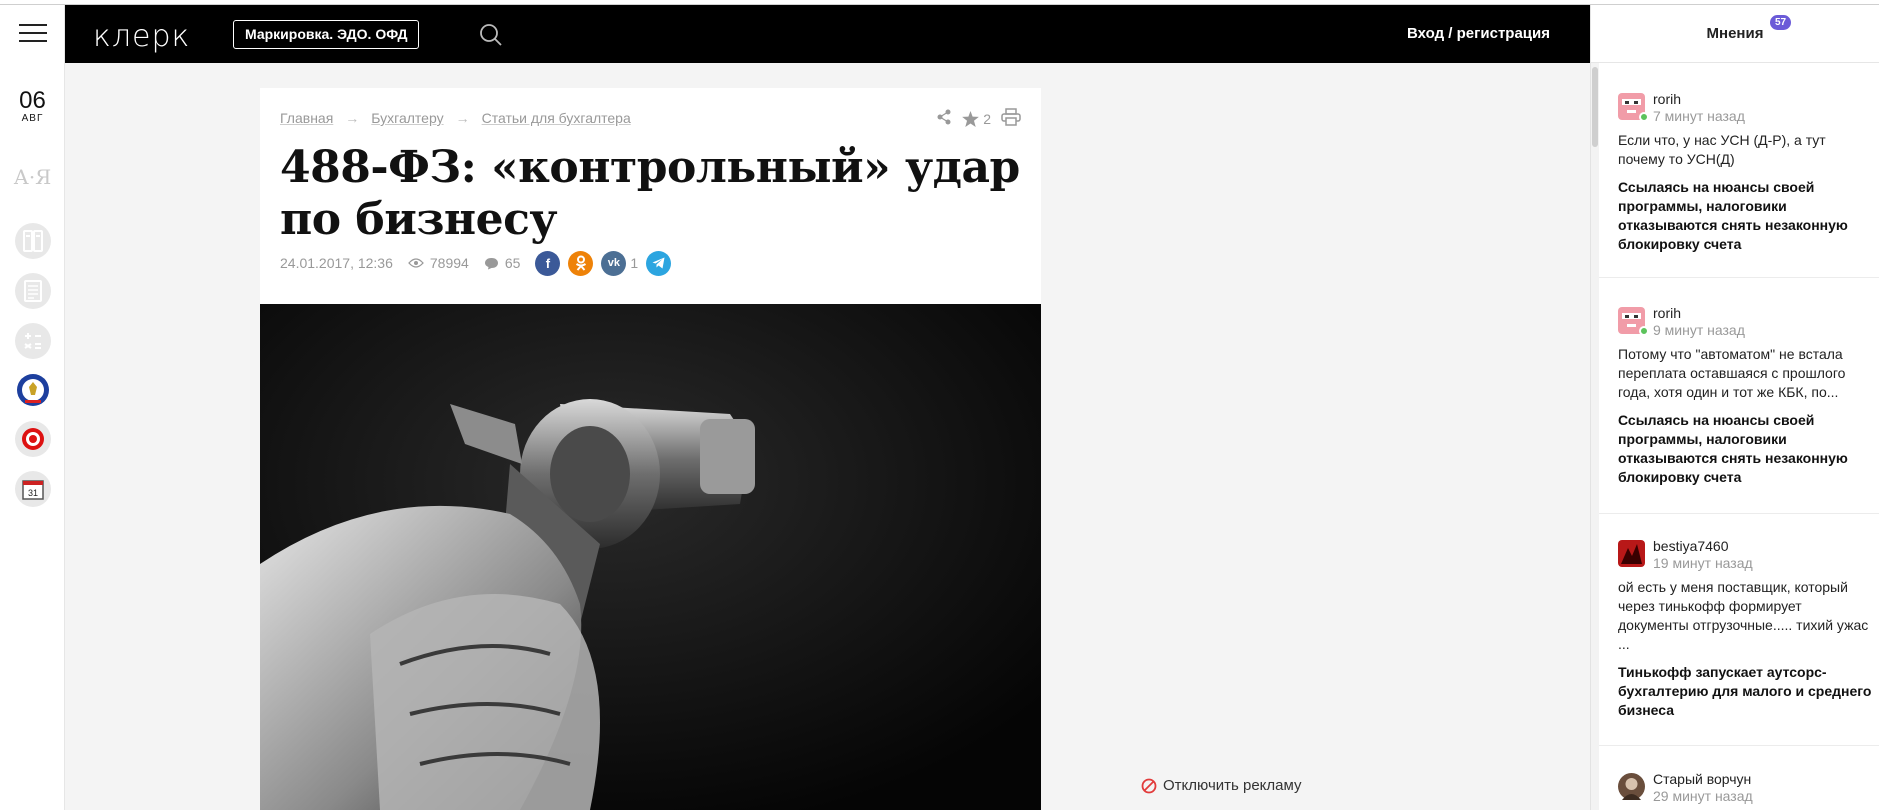 This screenshot has height=810, width=1879. I want to click on scrollbar-thumb, so click(1595, 107).